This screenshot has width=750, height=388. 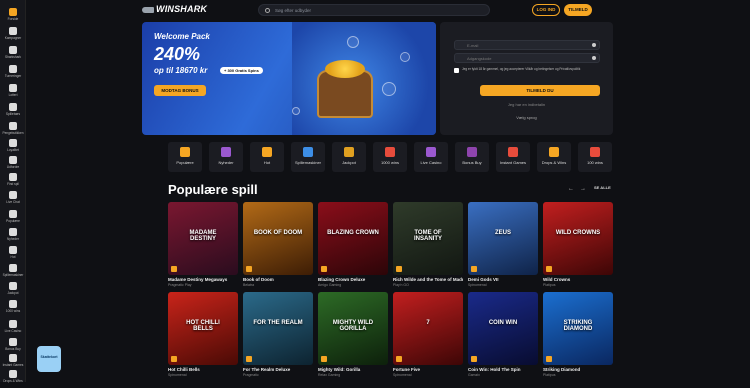 I want to click on game-card: COIN WIN Coin Win: Hold The Spin Gamzix, so click(x=503, y=334).